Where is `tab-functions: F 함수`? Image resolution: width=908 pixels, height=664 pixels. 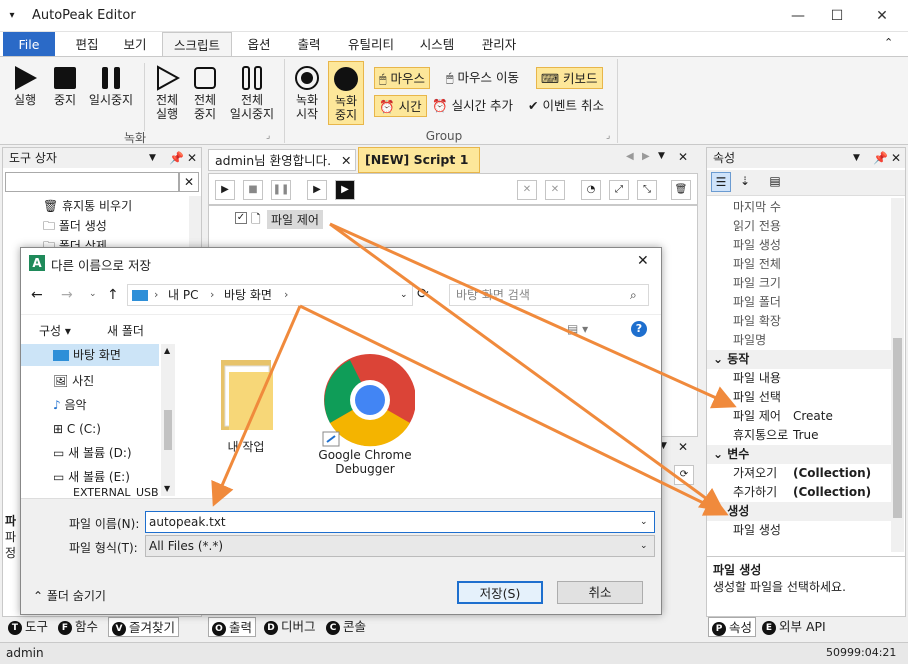 tab-functions: F 함수 is located at coordinates (78, 627).